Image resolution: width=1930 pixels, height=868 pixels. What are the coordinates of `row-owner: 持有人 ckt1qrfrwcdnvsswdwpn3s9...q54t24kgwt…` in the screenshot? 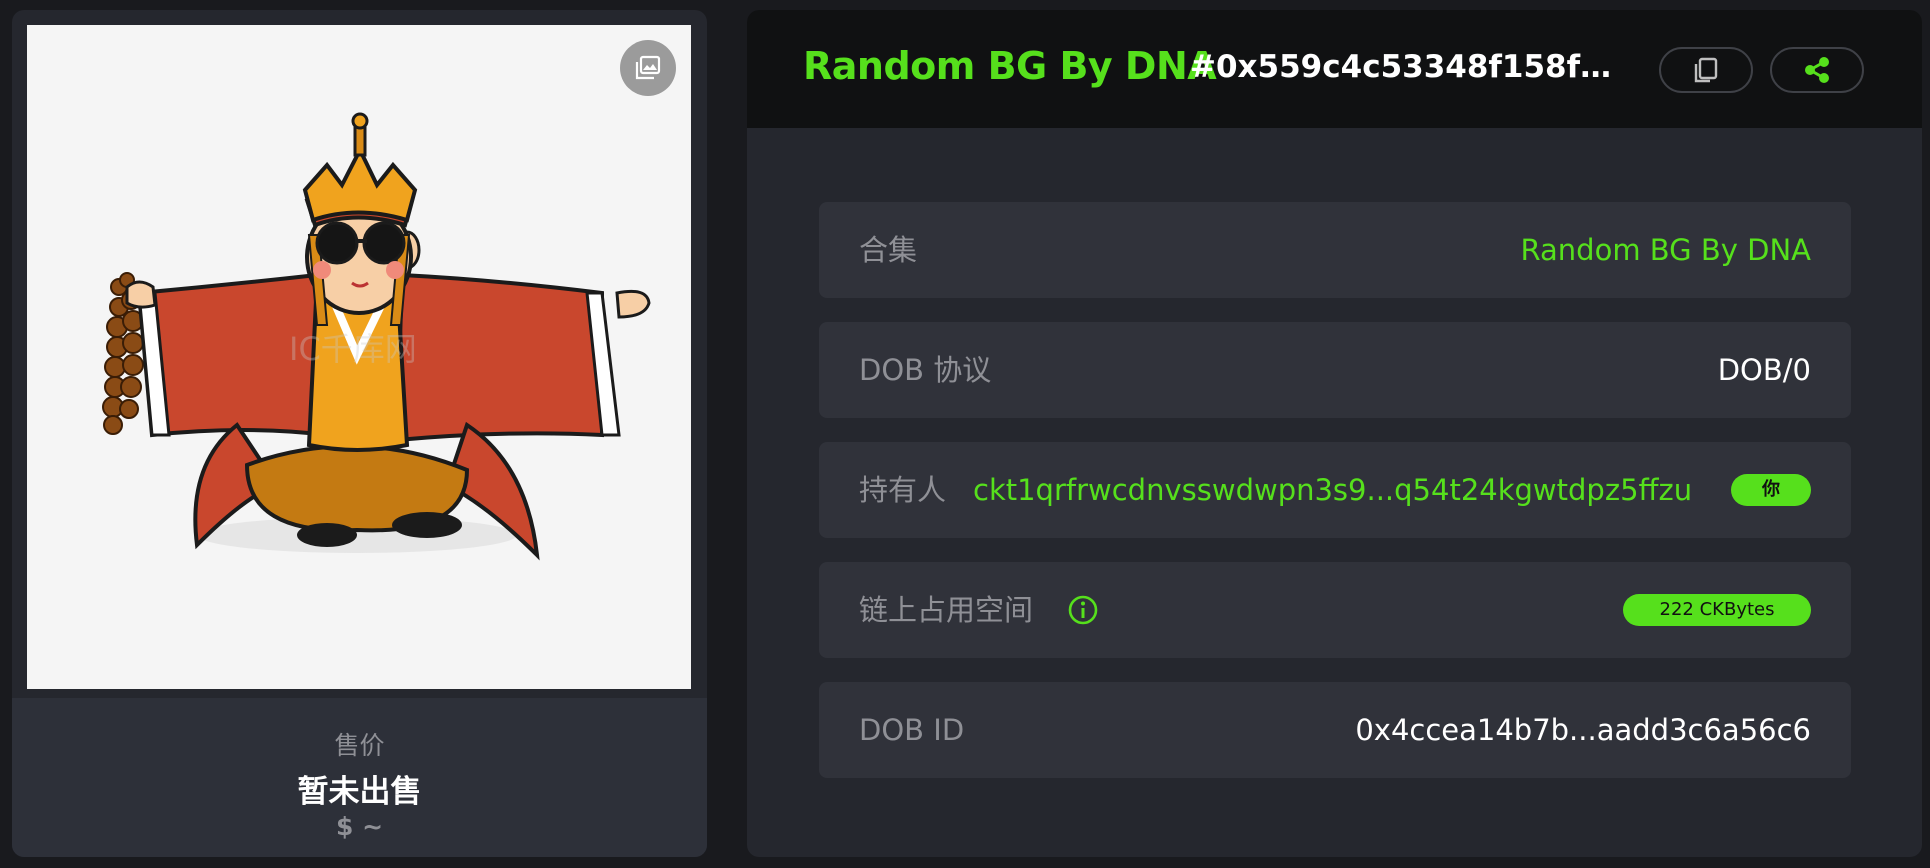 It's located at (1335, 490).